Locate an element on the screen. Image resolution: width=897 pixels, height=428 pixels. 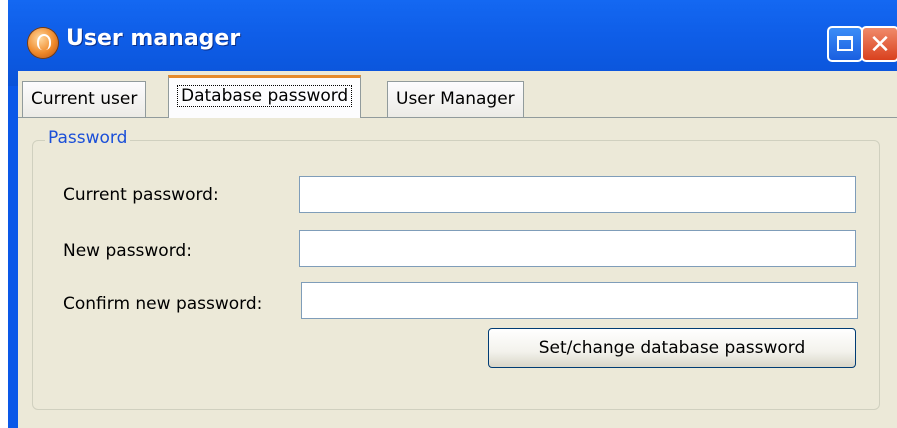
tab-user-manager: User Manager is located at coordinates (455, 99).